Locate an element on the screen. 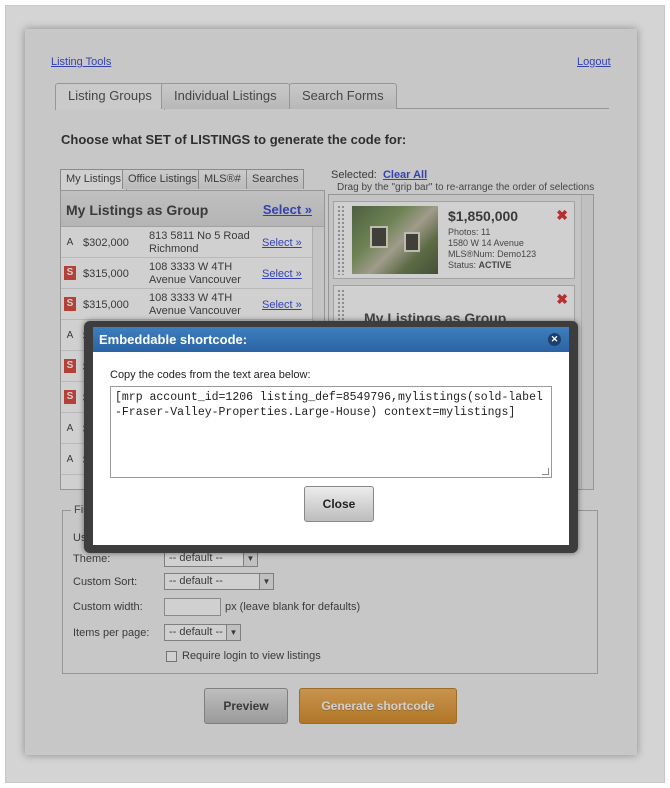 Image resolution: width=670 pixels, height=788 pixels. resize-handle is located at coordinates (545, 471).